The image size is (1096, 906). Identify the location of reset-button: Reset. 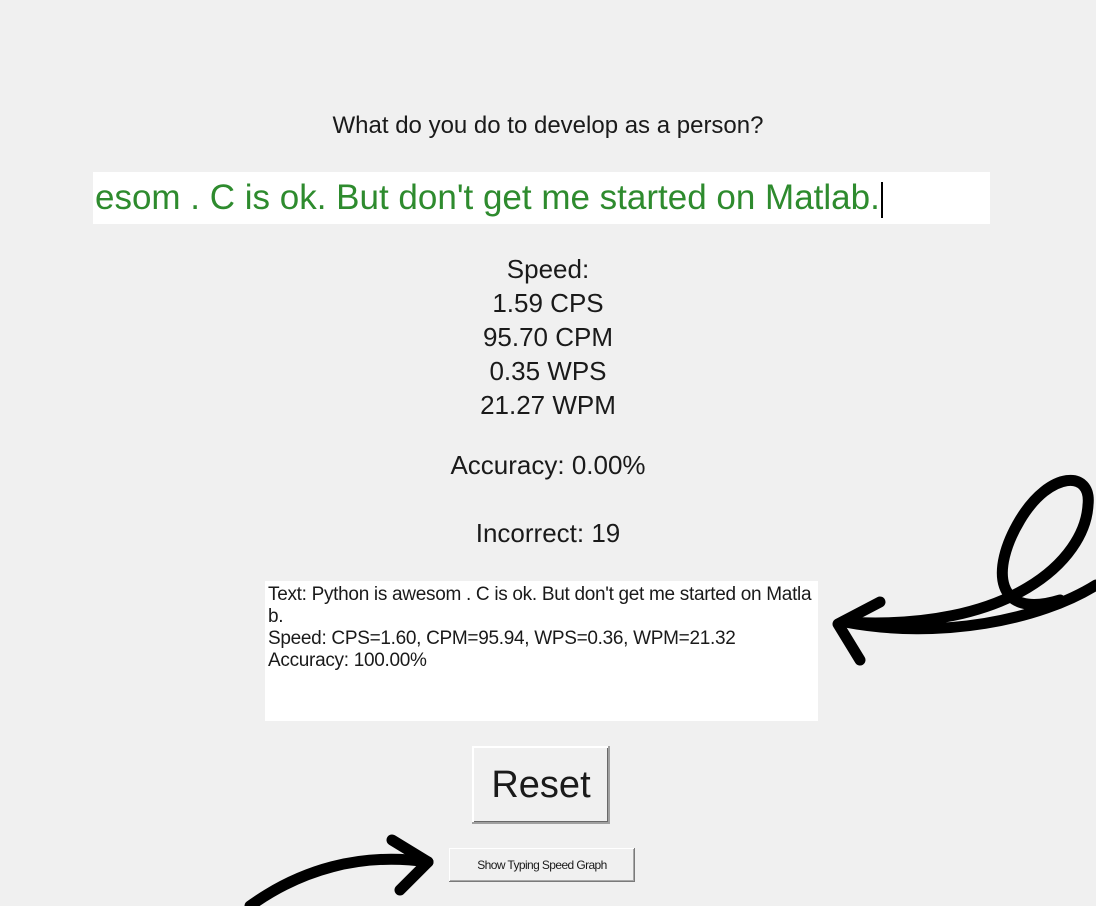
(541, 785).